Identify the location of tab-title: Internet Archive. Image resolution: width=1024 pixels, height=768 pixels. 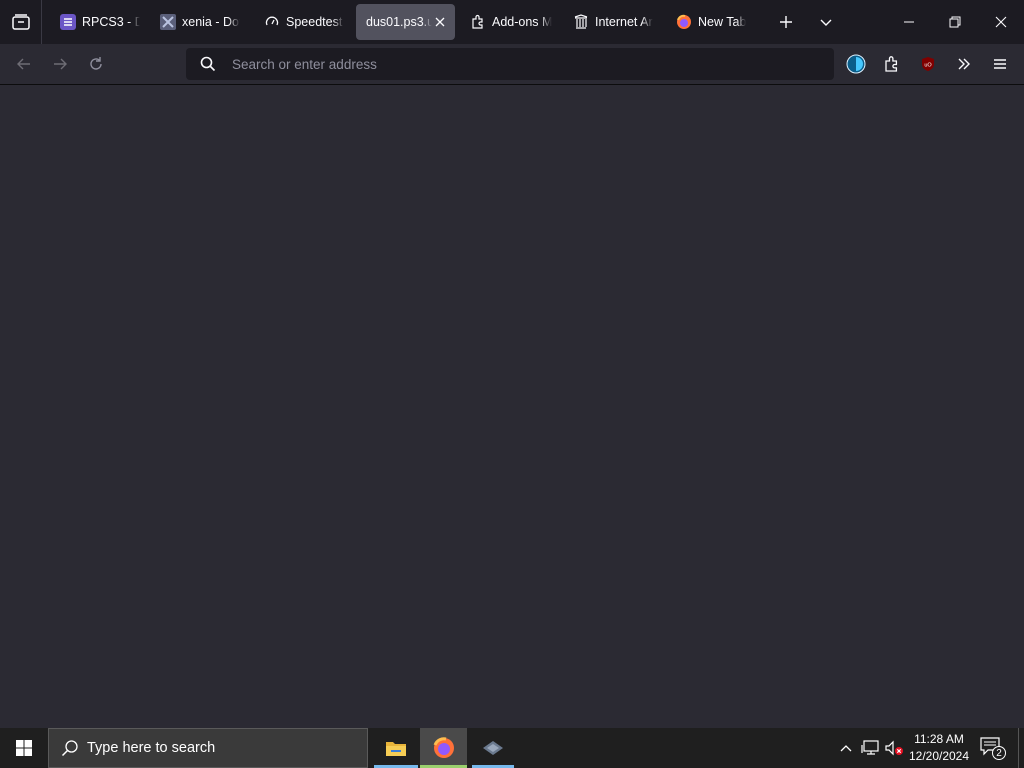
(624, 22).